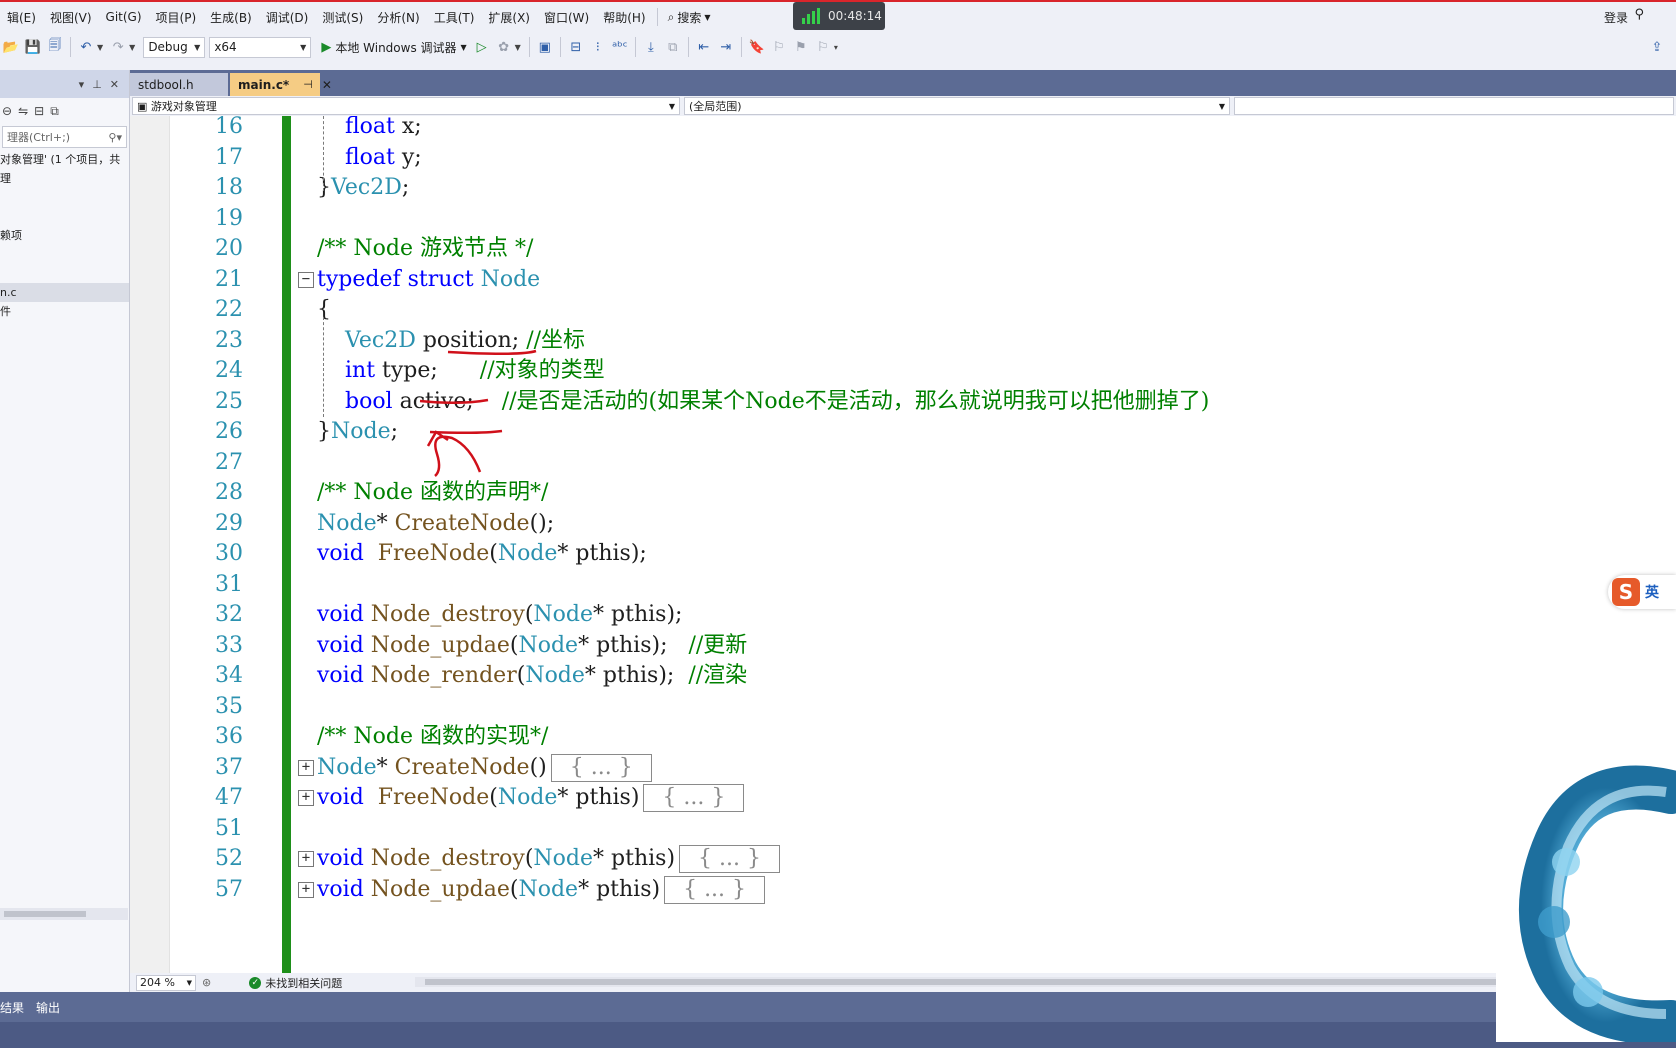 The height and width of the screenshot is (1048, 1676). I want to click on tab-stdbool-h: stdbool.h, so click(179, 84).